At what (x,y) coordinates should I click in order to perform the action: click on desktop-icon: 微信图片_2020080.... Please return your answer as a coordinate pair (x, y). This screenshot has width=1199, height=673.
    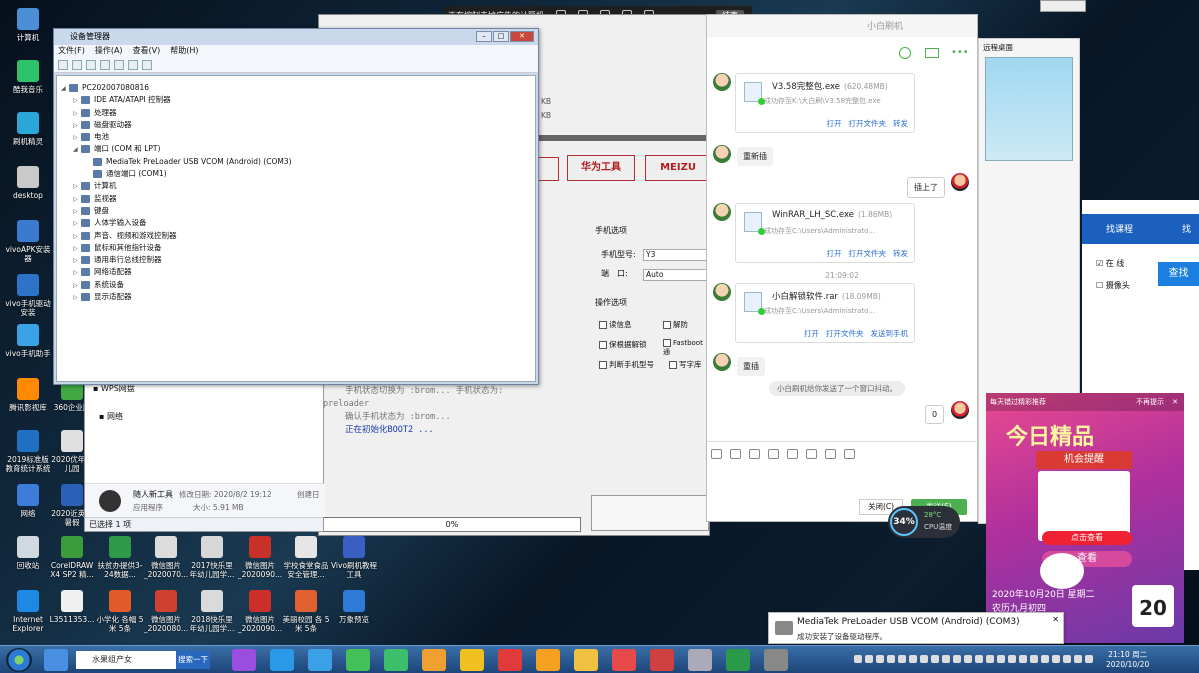
    Looking at the image, I should click on (166, 611).